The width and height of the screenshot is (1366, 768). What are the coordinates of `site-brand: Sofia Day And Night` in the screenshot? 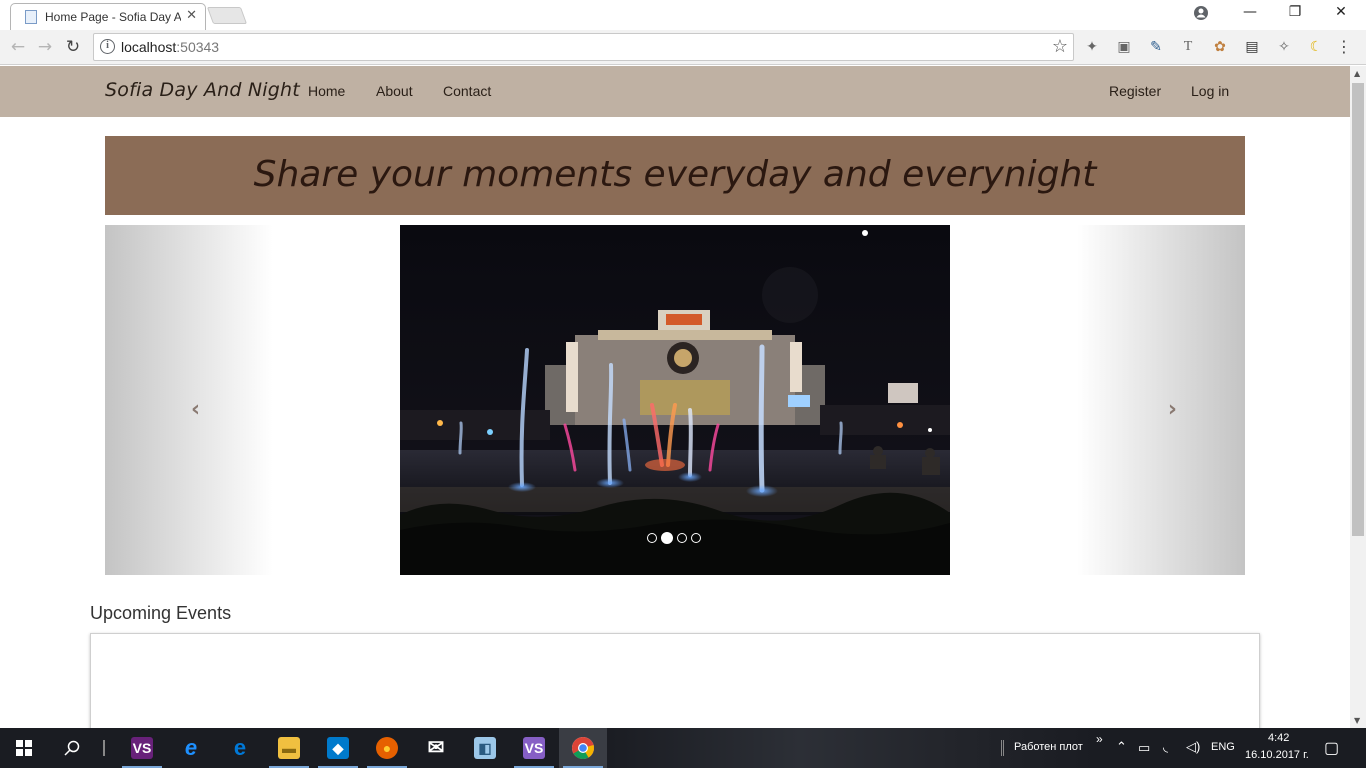 It's located at (202, 90).